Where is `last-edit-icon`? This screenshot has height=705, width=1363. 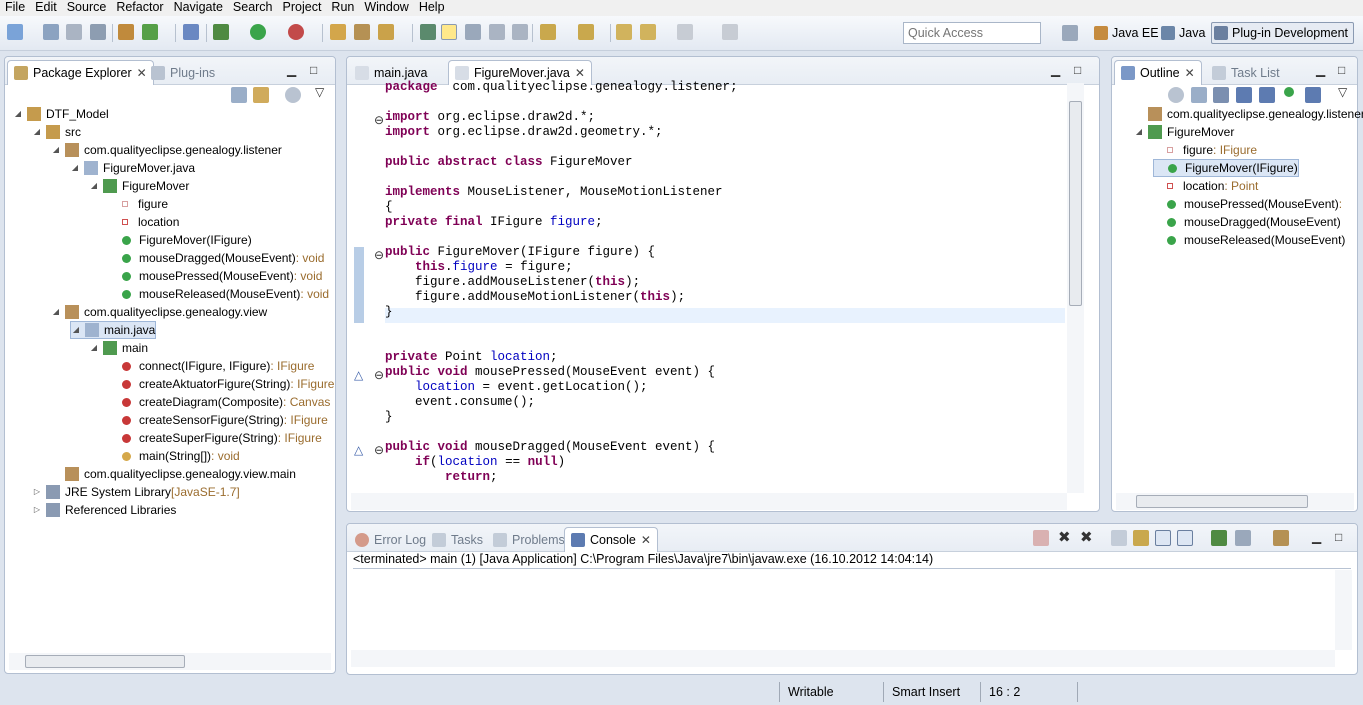 last-edit-icon is located at coordinates (624, 32).